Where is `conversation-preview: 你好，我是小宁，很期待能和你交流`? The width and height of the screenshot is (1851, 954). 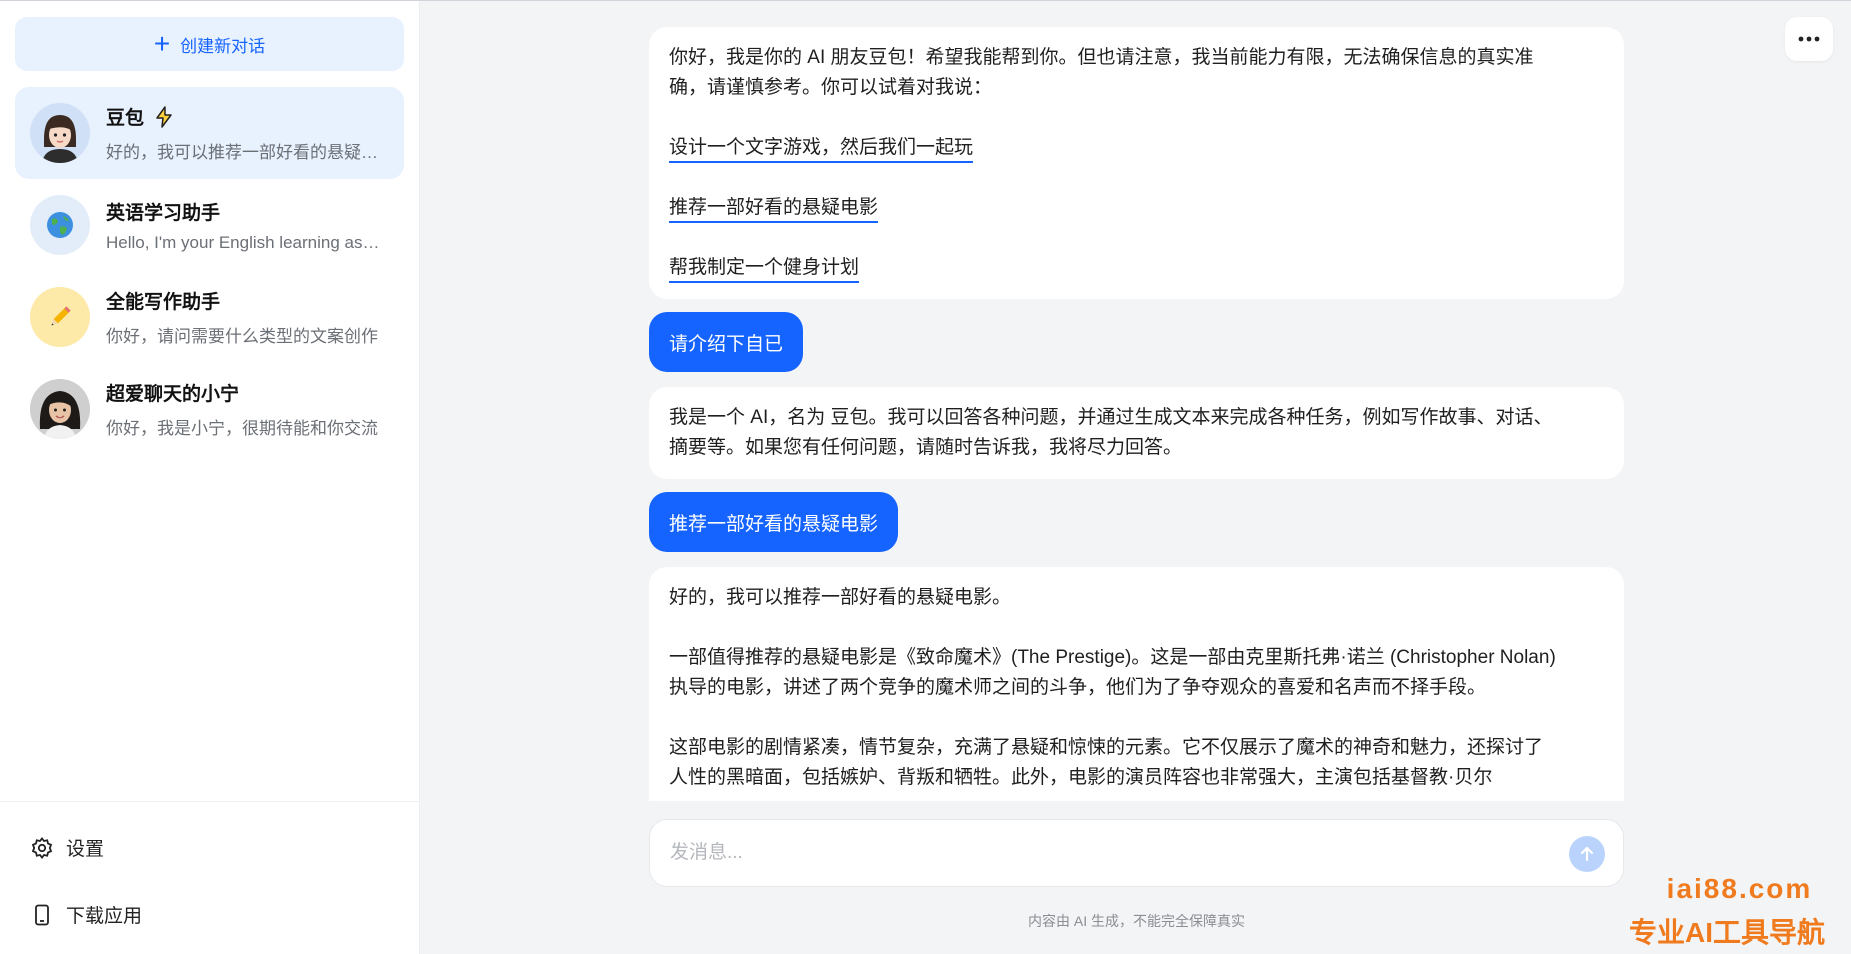
conversation-preview: 你好，我是小宁，很期待能和你交流 is located at coordinates (242, 428).